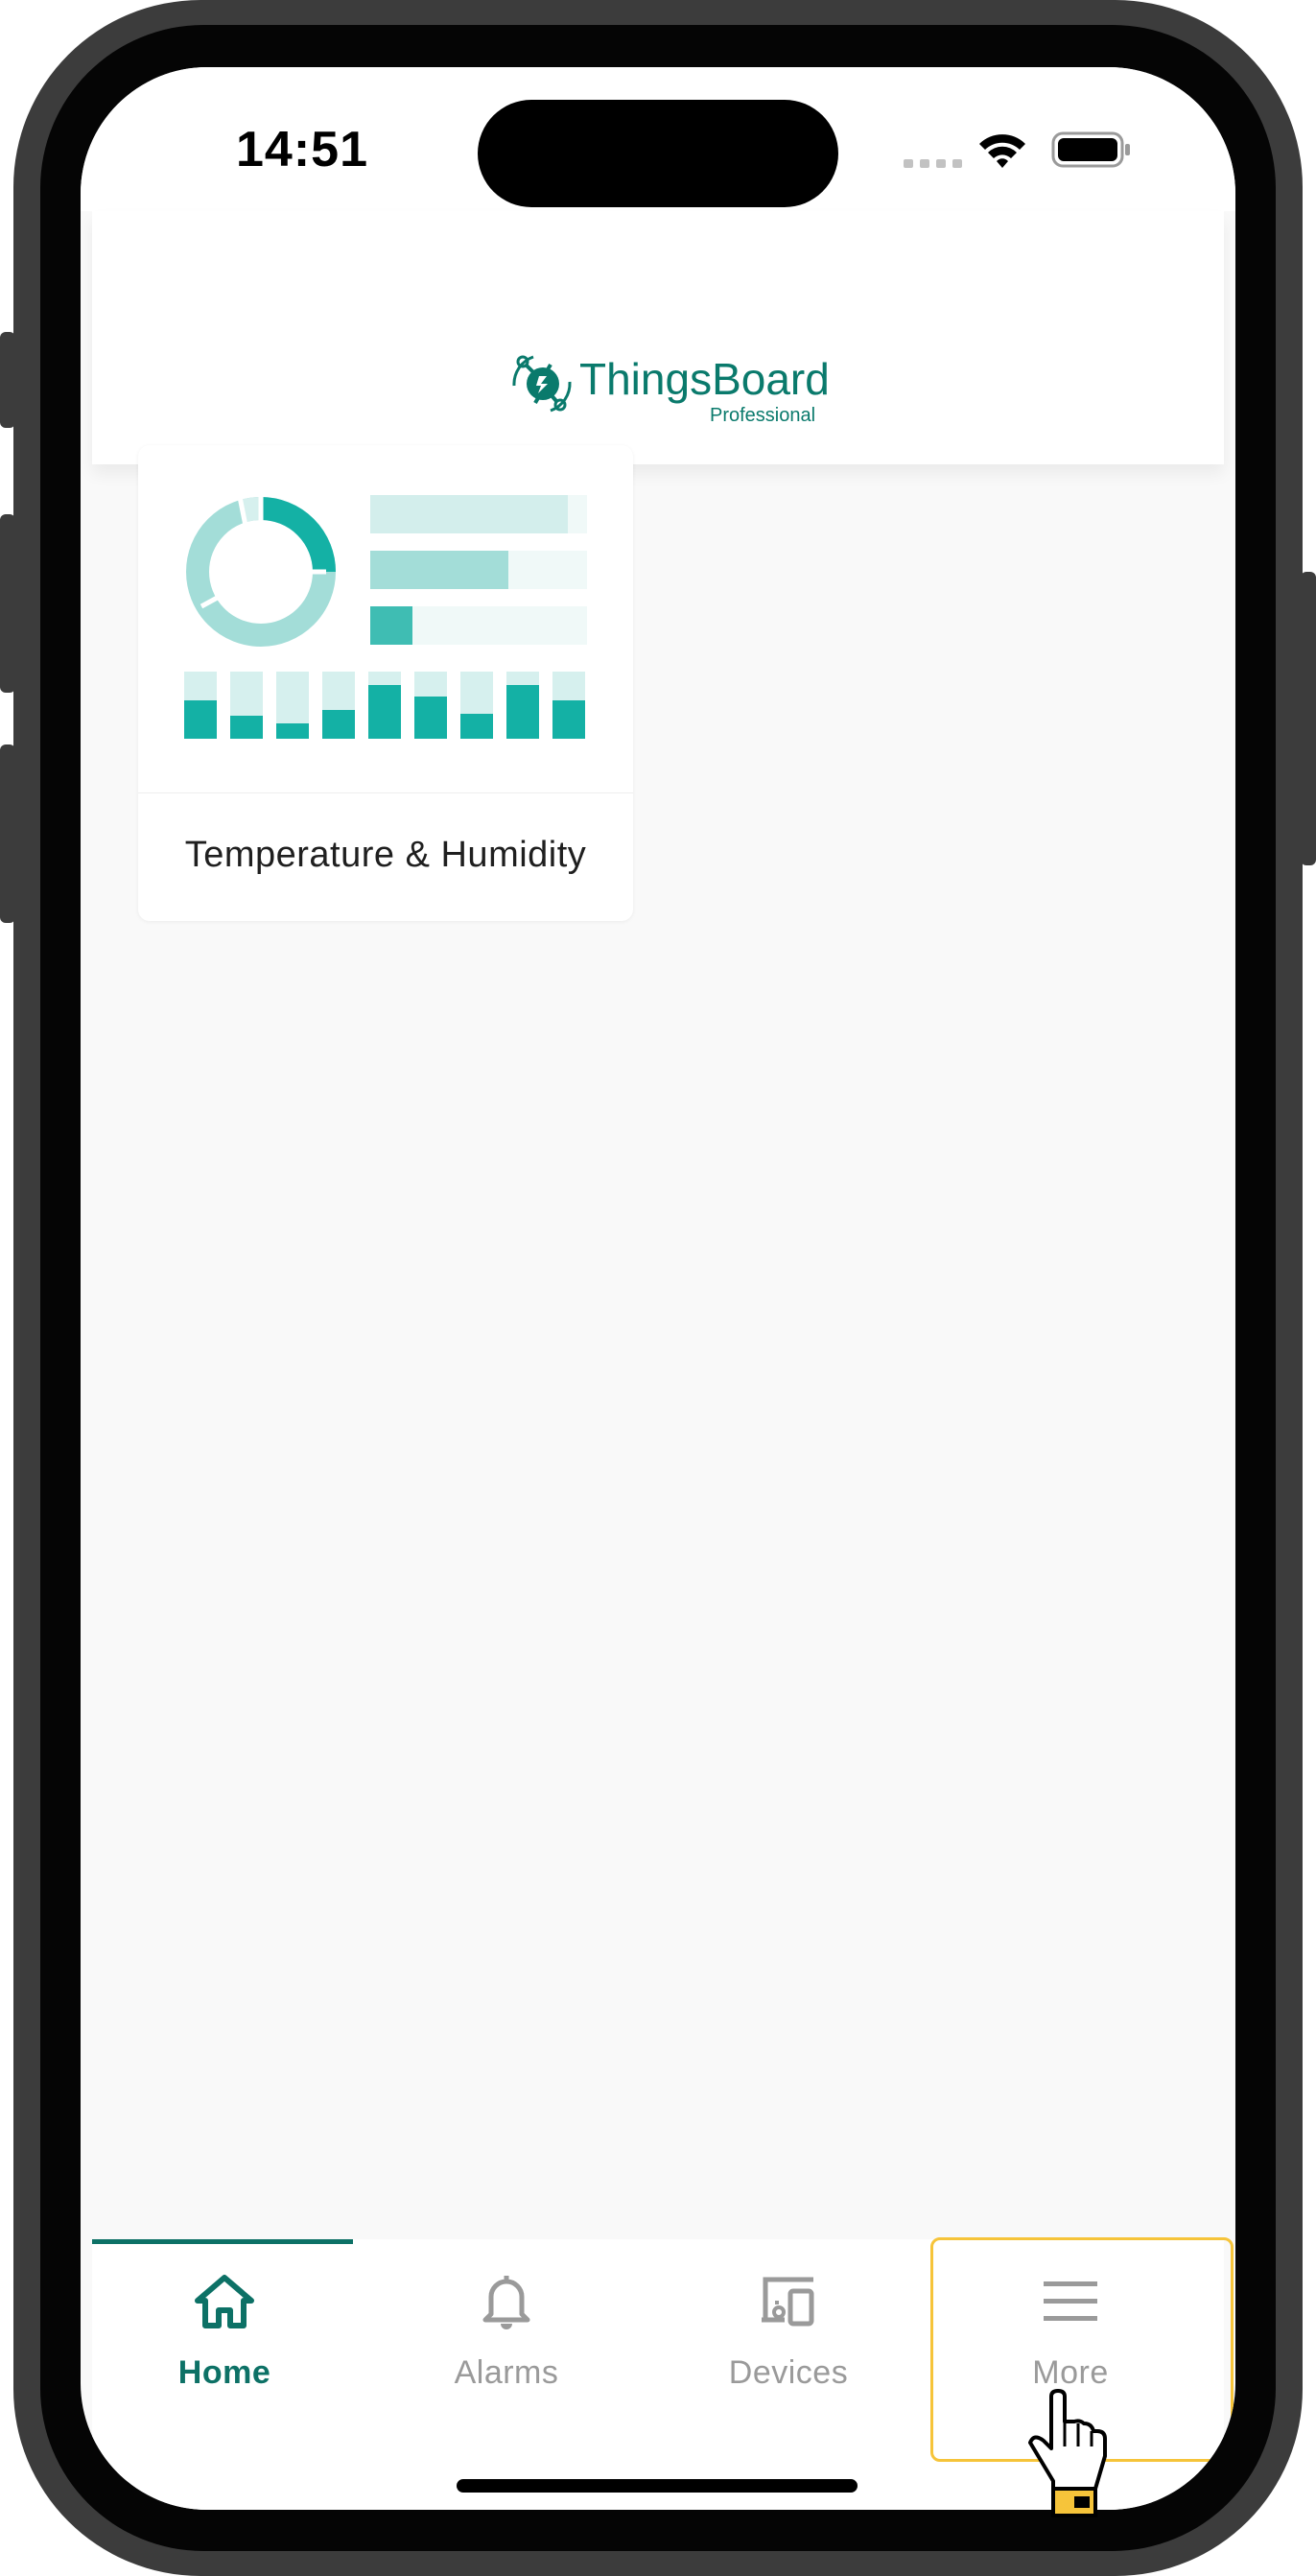 This screenshot has width=1316, height=2576. Describe the element at coordinates (222, 2241) in the screenshot. I see `nav-active-indicator` at that location.